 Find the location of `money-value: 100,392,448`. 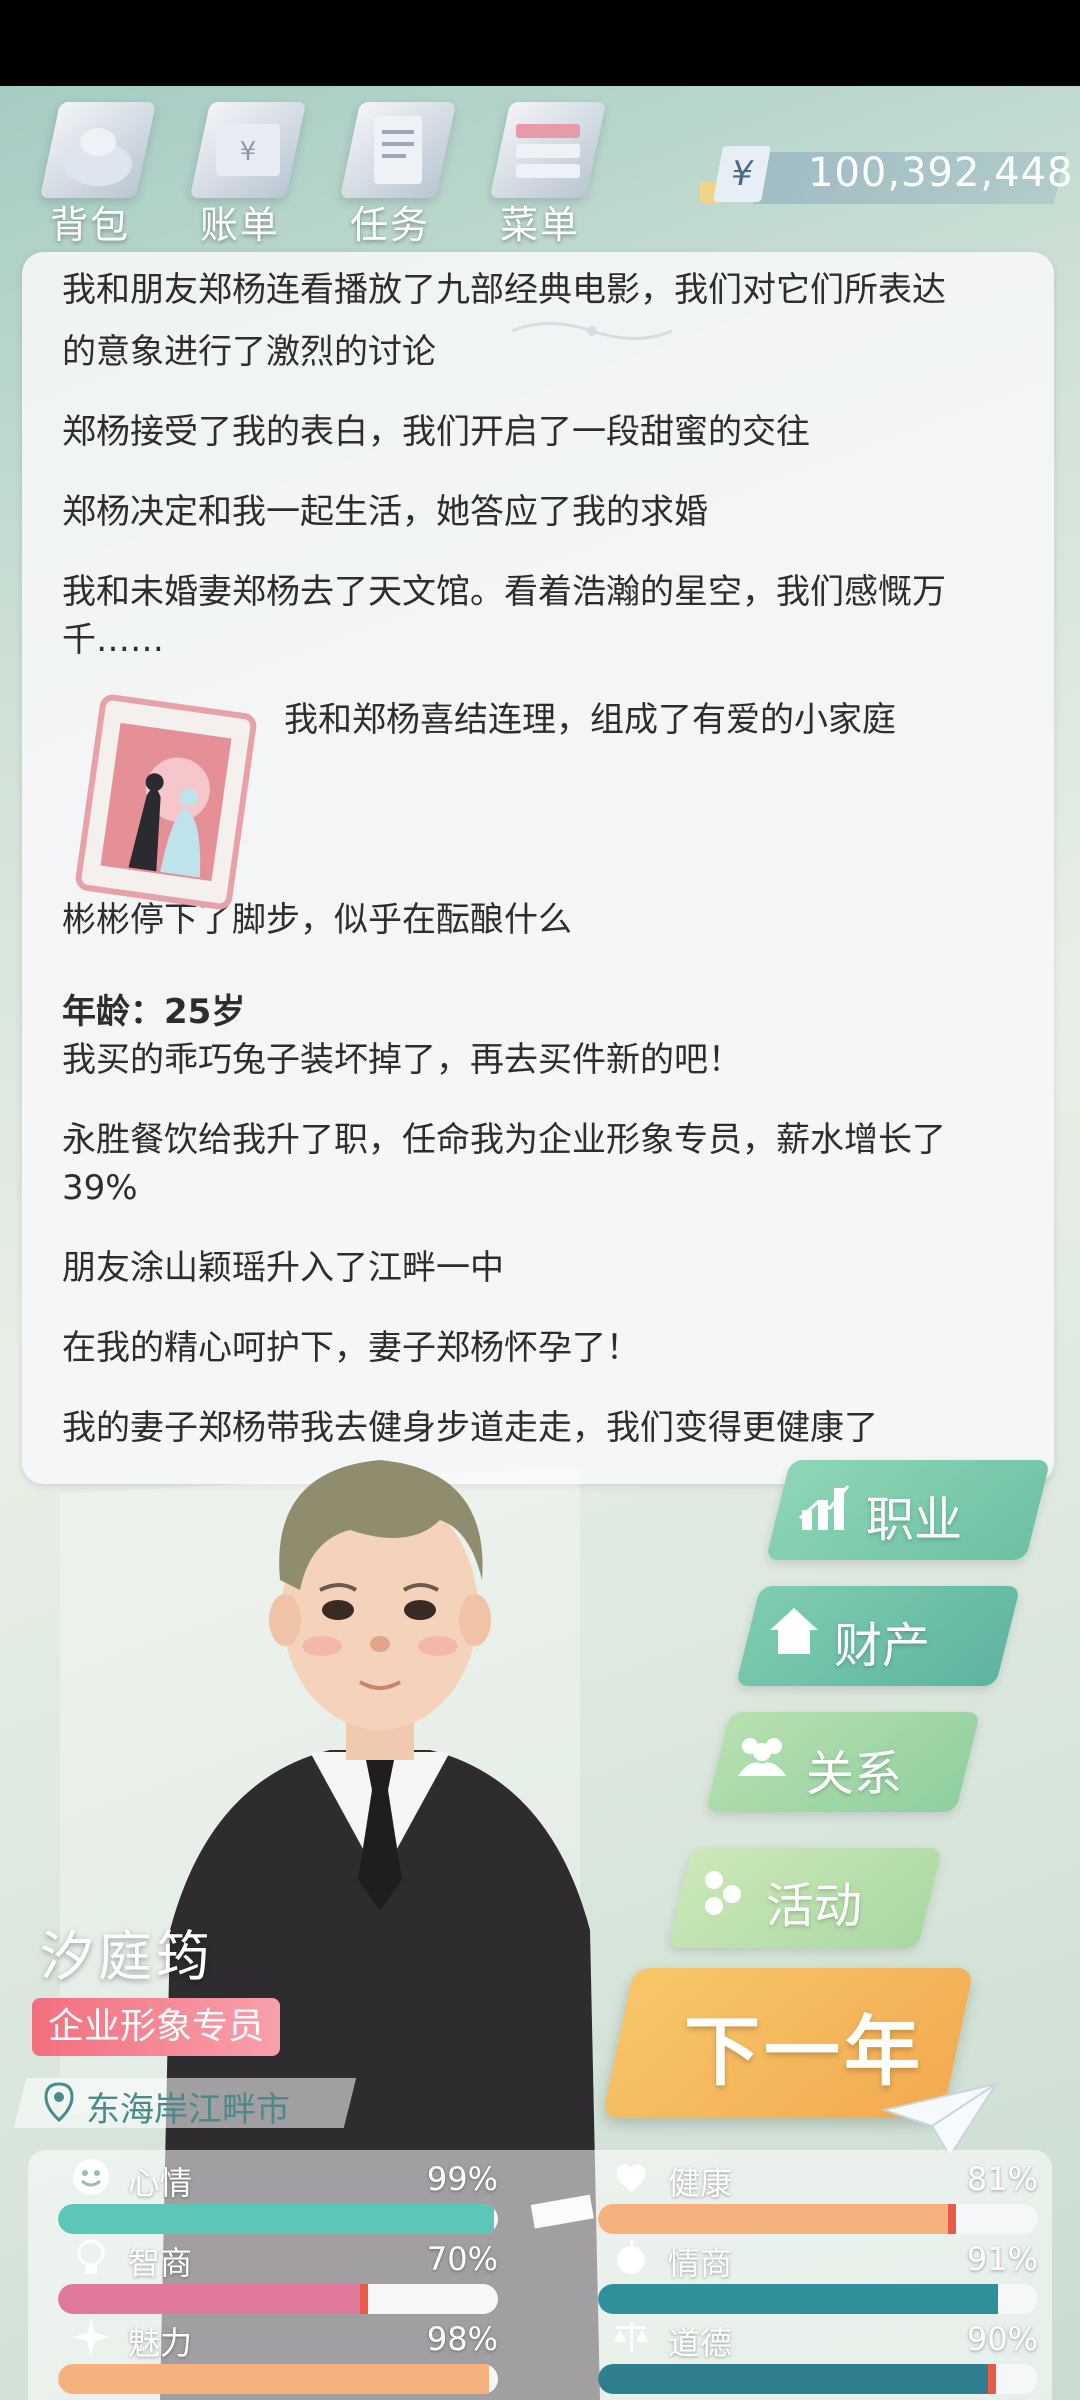

money-value: 100,392,448 is located at coordinates (941, 173).